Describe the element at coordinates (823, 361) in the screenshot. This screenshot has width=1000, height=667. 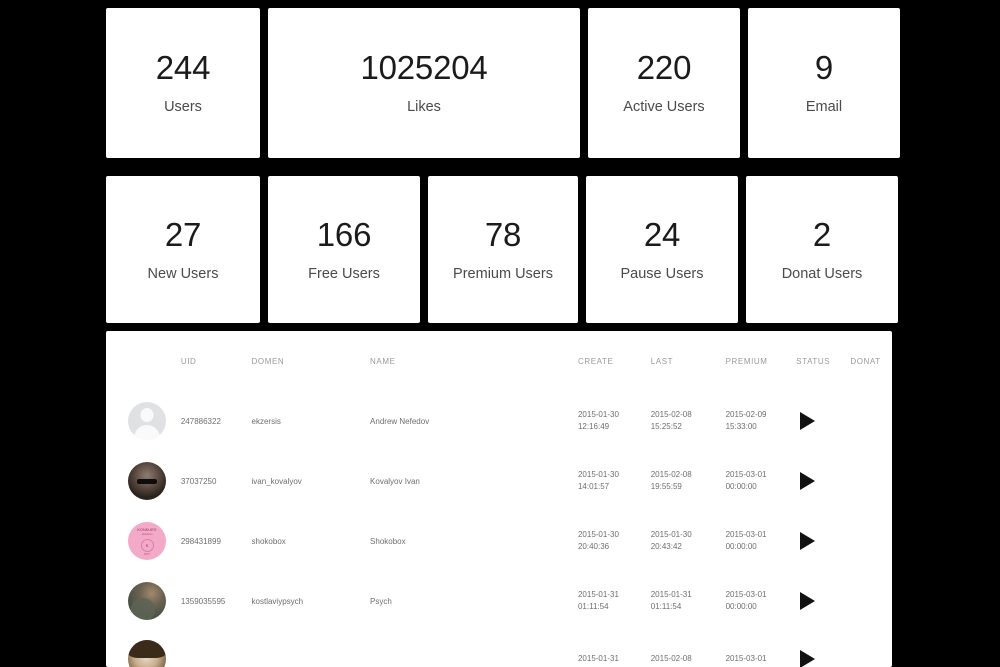
I see `column-header-status: STATUS` at that location.